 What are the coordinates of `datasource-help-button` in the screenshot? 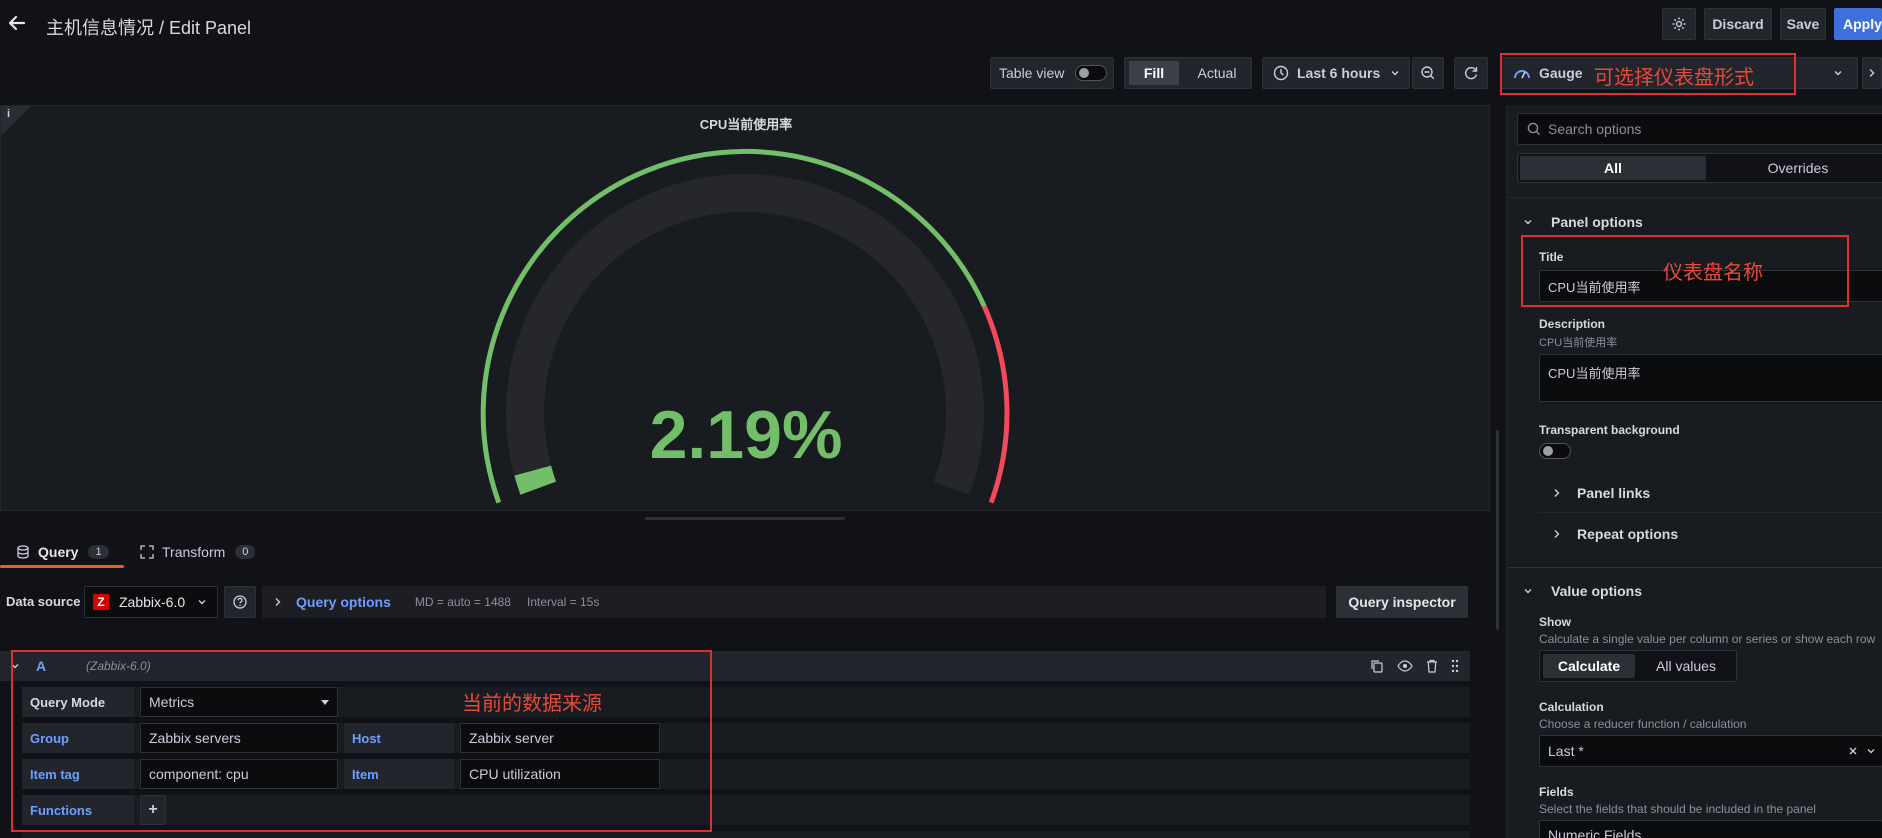 It's located at (240, 602).